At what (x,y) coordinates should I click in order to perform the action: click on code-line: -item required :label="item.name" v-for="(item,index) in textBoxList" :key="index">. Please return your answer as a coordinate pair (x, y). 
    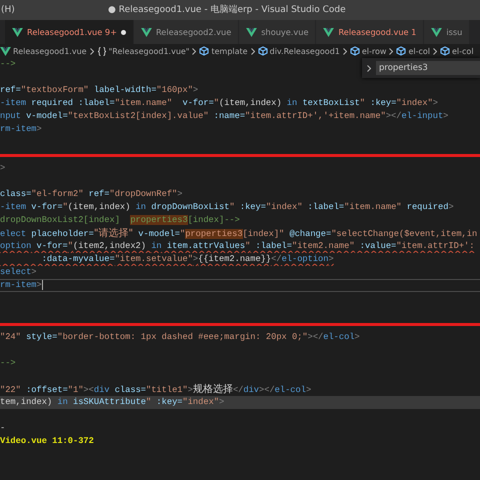
    Looking at the image, I should click on (219, 103).